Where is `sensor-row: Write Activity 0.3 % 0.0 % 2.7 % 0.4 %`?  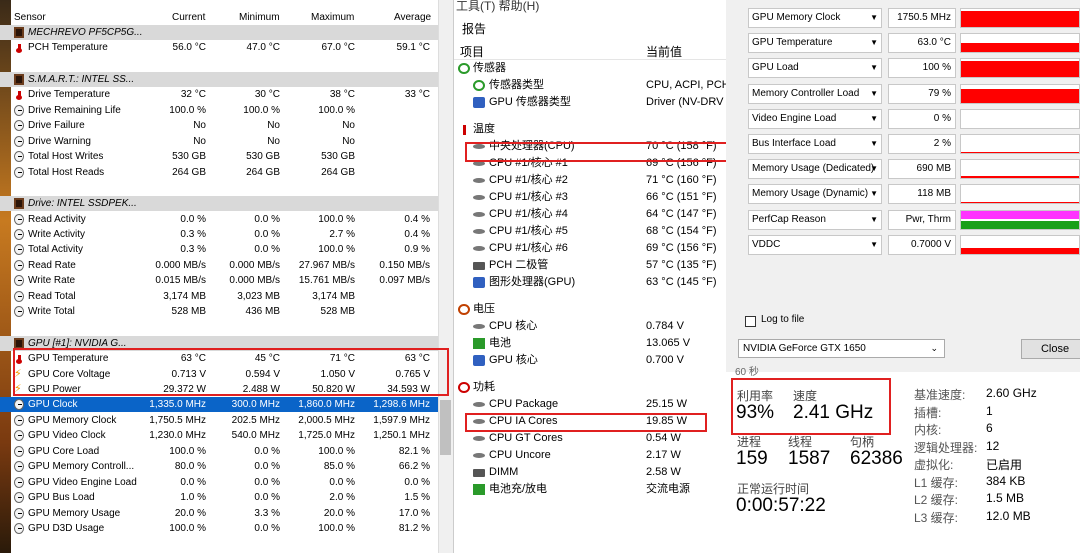 sensor-row: Write Activity 0.3 % 0.0 % 2.7 % 0.4 % is located at coordinates (220, 234).